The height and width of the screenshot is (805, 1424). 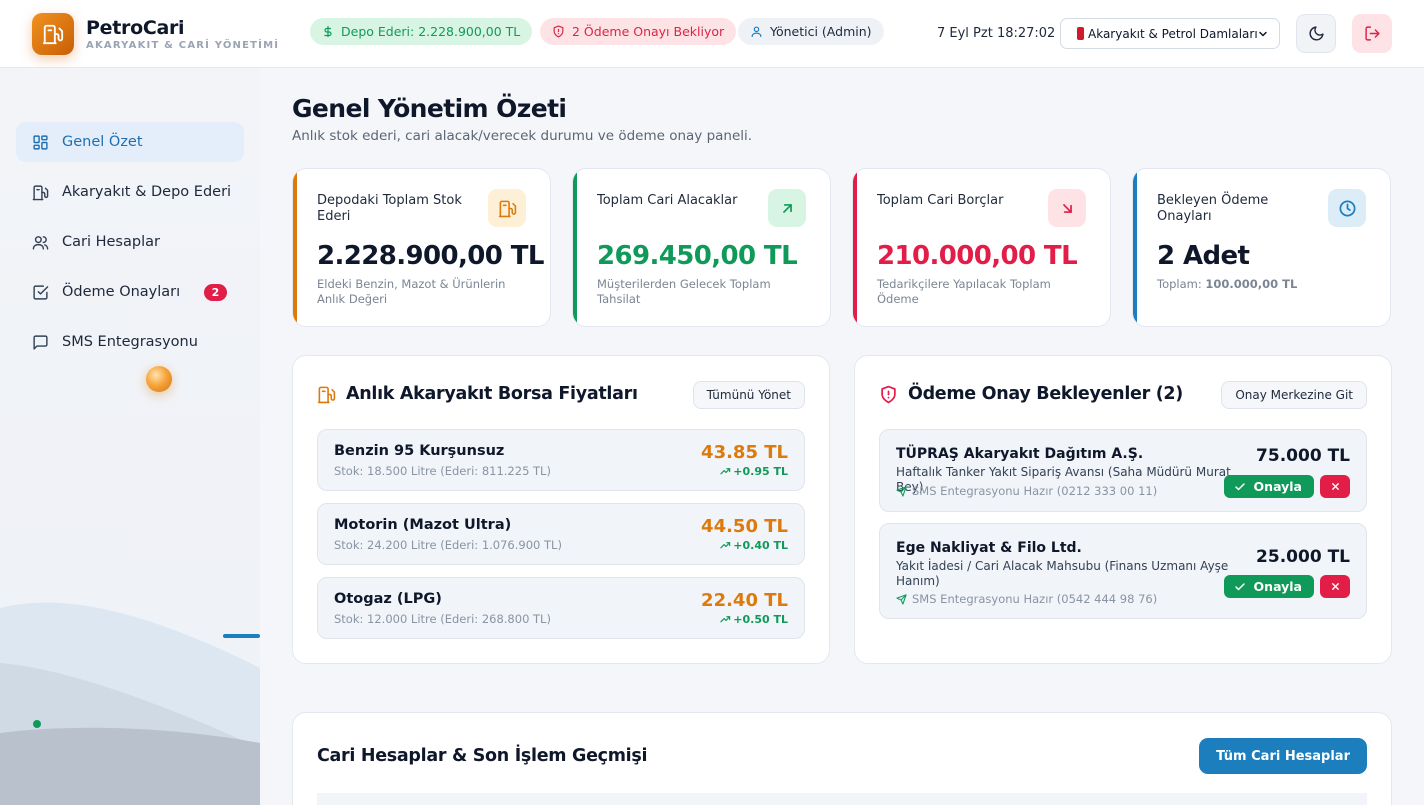 What do you see at coordinates (1203, 256) in the screenshot?
I see `stat-value: 2 Adet` at bounding box center [1203, 256].